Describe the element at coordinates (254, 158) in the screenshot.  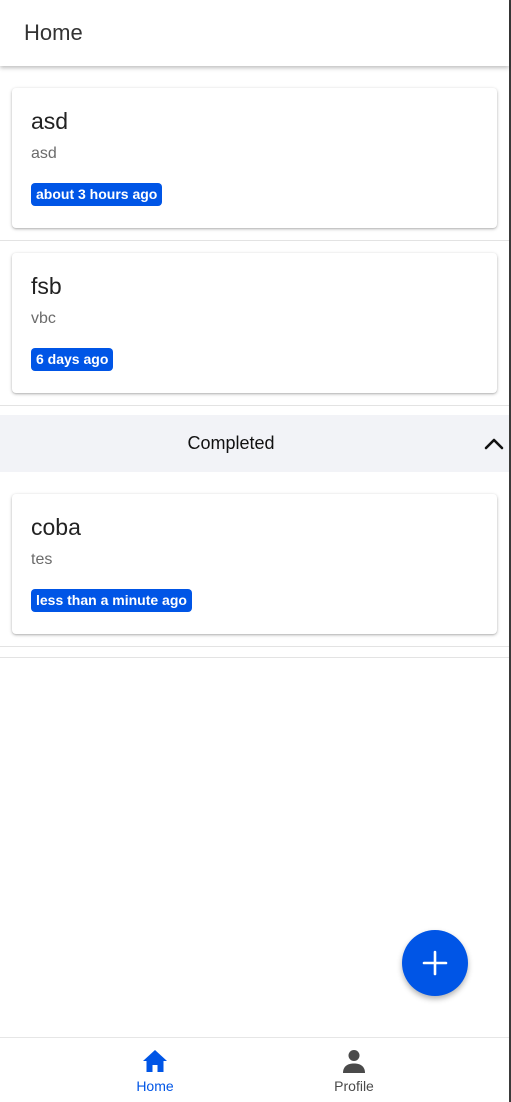
I see `task-card: asd asd about 3 hours ago` at that location.